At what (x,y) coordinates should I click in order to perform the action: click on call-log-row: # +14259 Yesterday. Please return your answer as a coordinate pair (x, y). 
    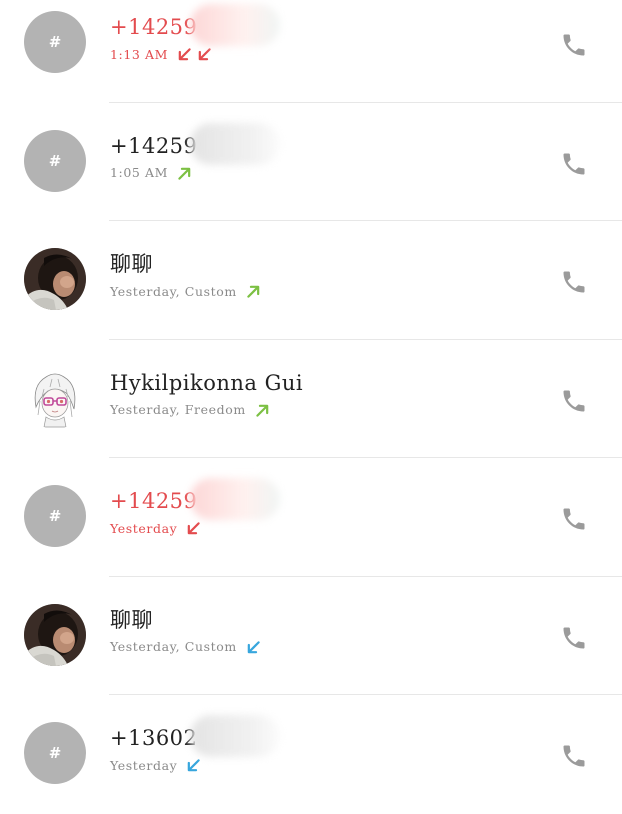
    Looking at the image, I should click on (311, 517).